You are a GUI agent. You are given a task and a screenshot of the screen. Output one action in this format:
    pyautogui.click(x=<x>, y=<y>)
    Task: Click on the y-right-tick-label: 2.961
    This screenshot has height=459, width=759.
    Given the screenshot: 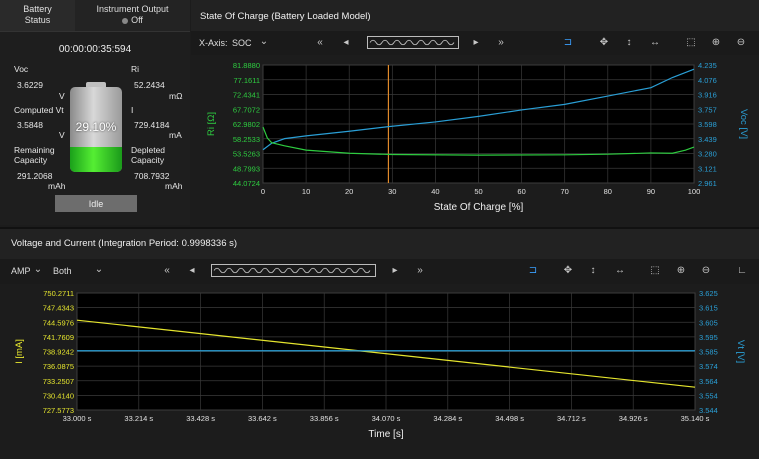 What is the action you would take?
    pyautogui.click(x=707, y=183)
    